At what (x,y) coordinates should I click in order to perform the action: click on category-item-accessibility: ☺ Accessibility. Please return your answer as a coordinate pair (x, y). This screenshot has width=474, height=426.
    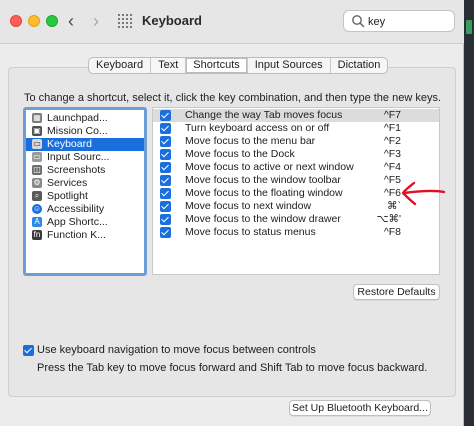
    Looking at the image, I should click on (85, 209).